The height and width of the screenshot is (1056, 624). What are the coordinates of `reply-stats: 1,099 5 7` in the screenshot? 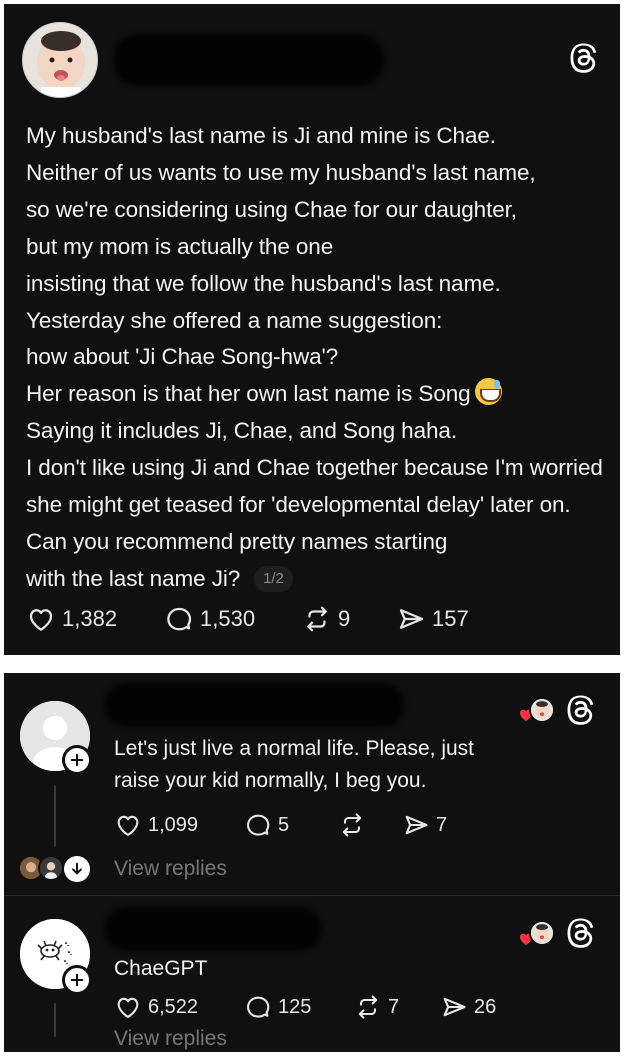 It's located at (354, 826).